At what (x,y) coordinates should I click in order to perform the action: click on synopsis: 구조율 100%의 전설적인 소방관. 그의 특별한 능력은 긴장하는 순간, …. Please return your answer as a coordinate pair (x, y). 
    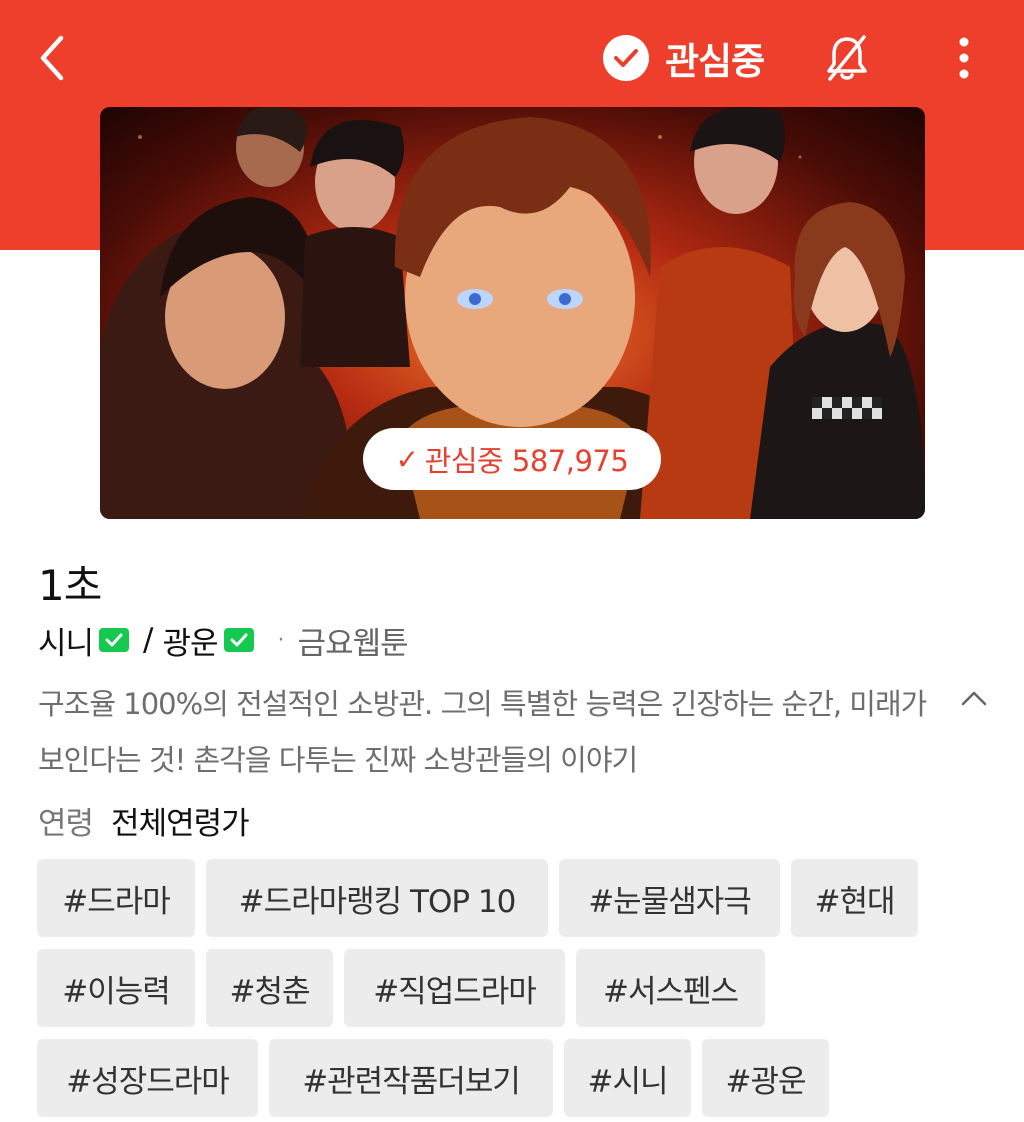
    Looking at the image, I should click on (482, 732).